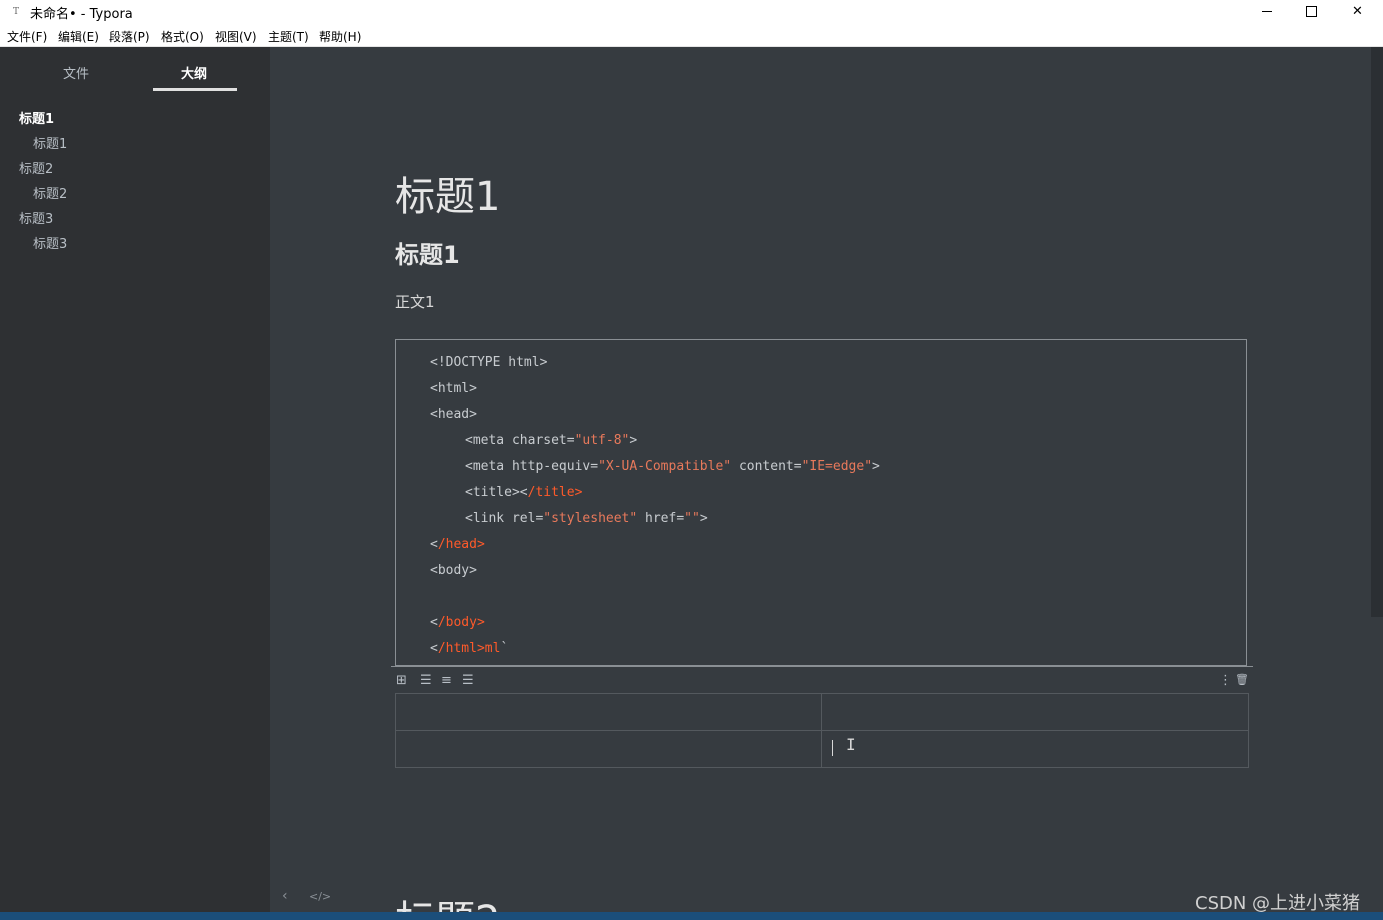 Image resolution: width=1383 pixels, height=920 pixels. Describe the element at coordinates (461, 544) in the screenshot. I see `code-token: /head>` at that location.